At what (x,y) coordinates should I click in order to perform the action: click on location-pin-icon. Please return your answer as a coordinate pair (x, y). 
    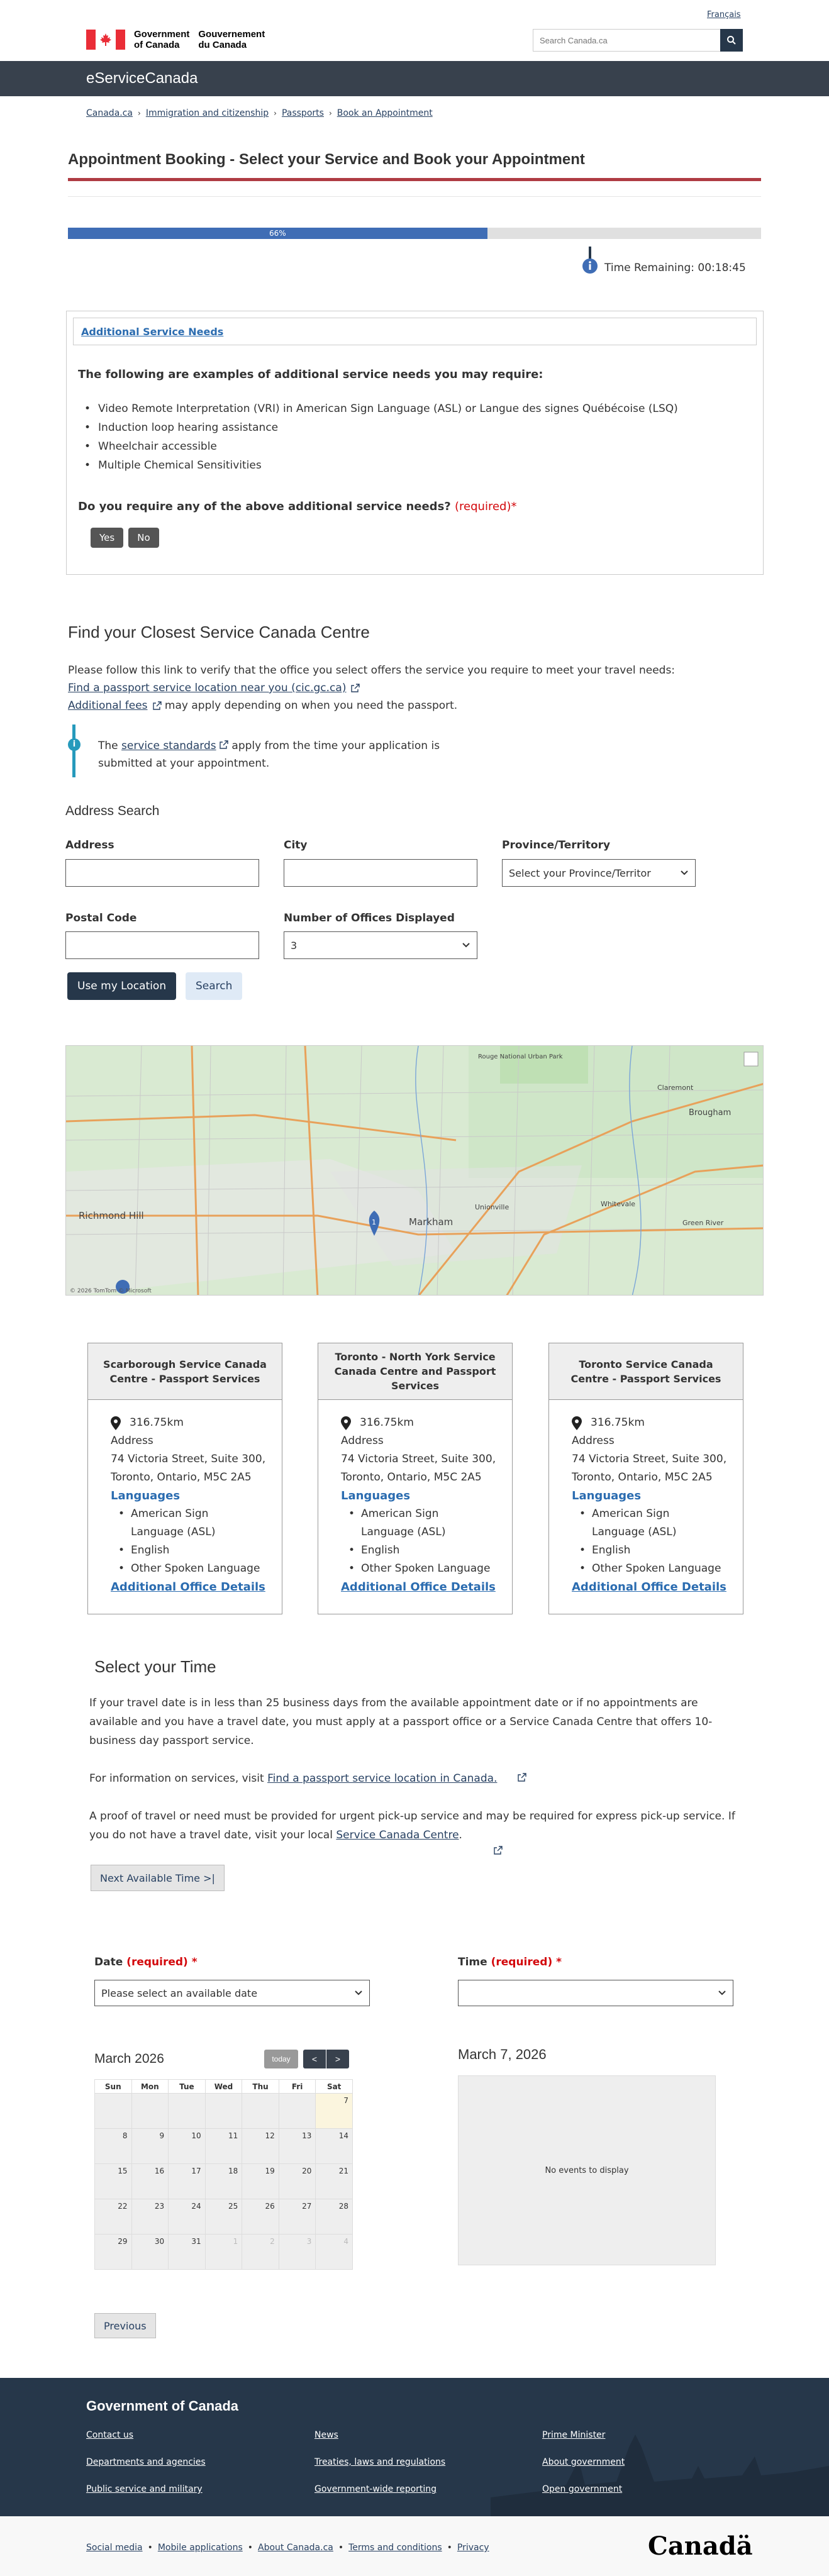
    Looking at the image, I should click on (116, 1423).